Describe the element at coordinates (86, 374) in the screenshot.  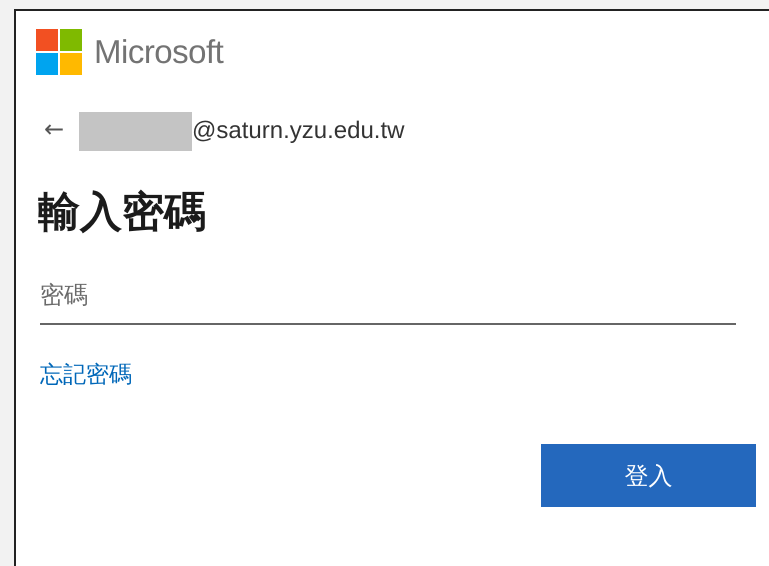
I see `forgot-password-link: 忘記密碼` at that location.